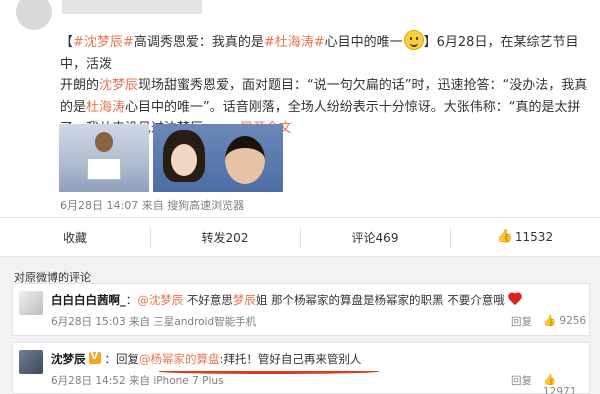 The width and height of the screenshot is (600, 394). I want to click on comment-meta: 6月28日 14:52 来自 iPhone 7 Plus, so click(137, 381).